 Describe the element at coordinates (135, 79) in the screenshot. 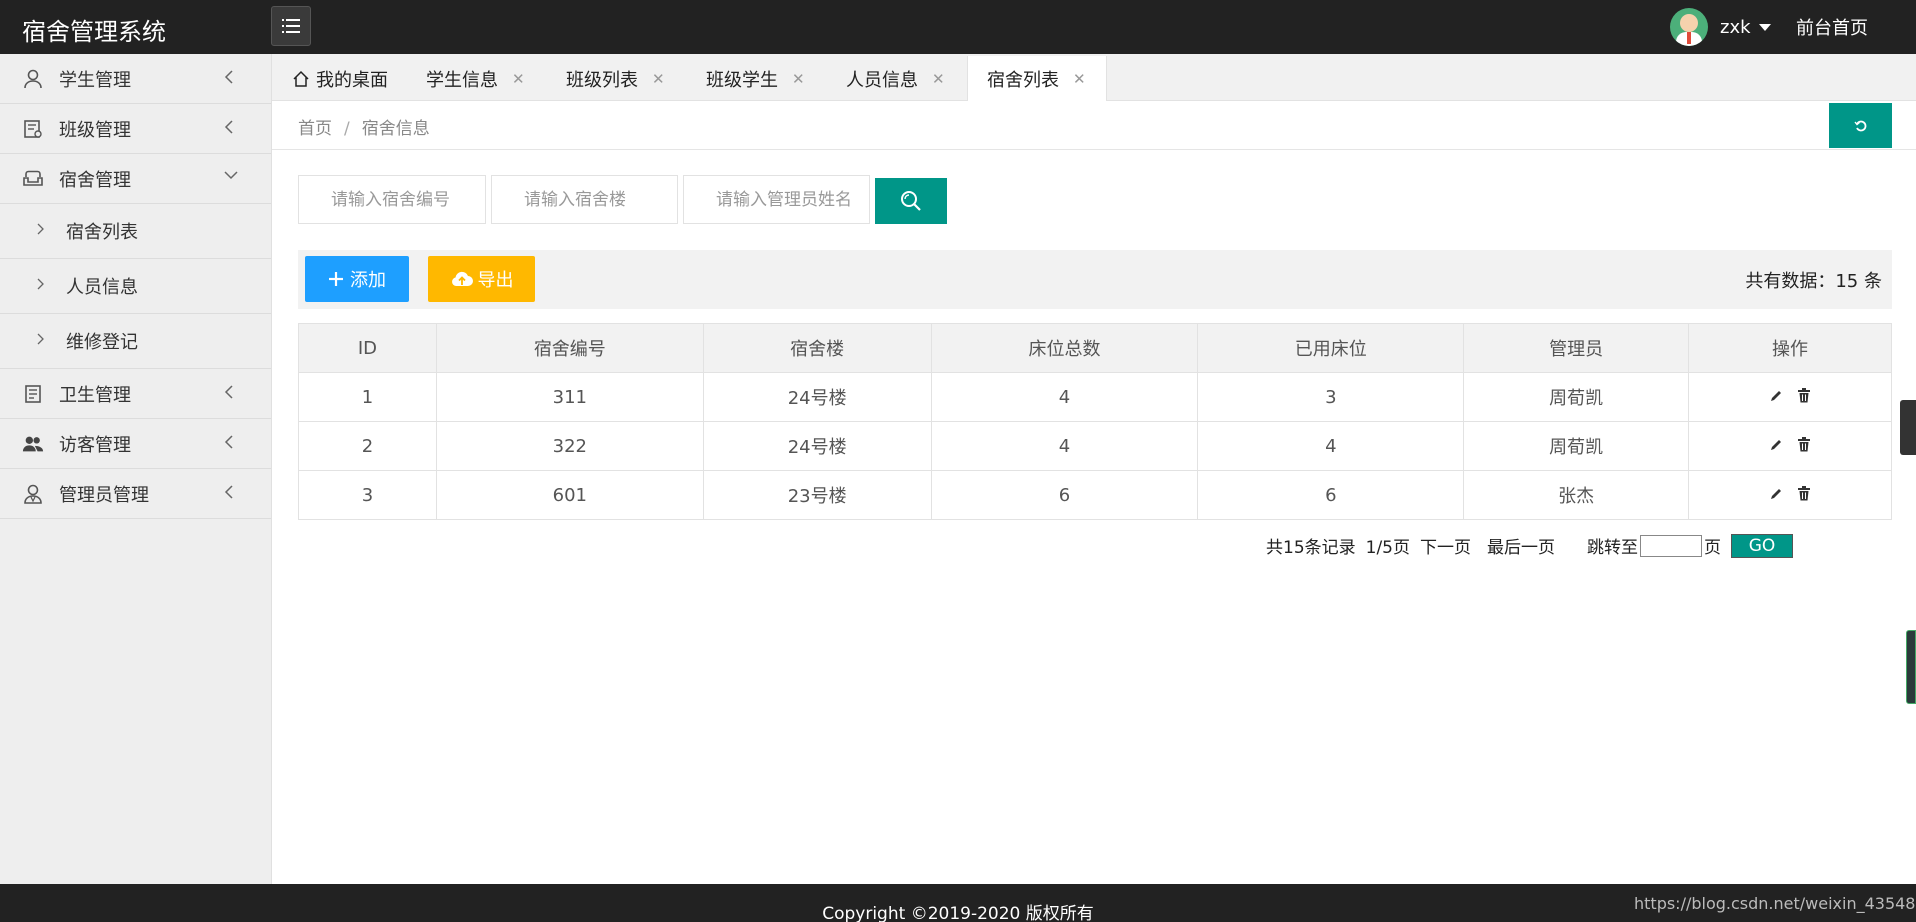

I see `sidebar-item-student: 学生管理` at that location.